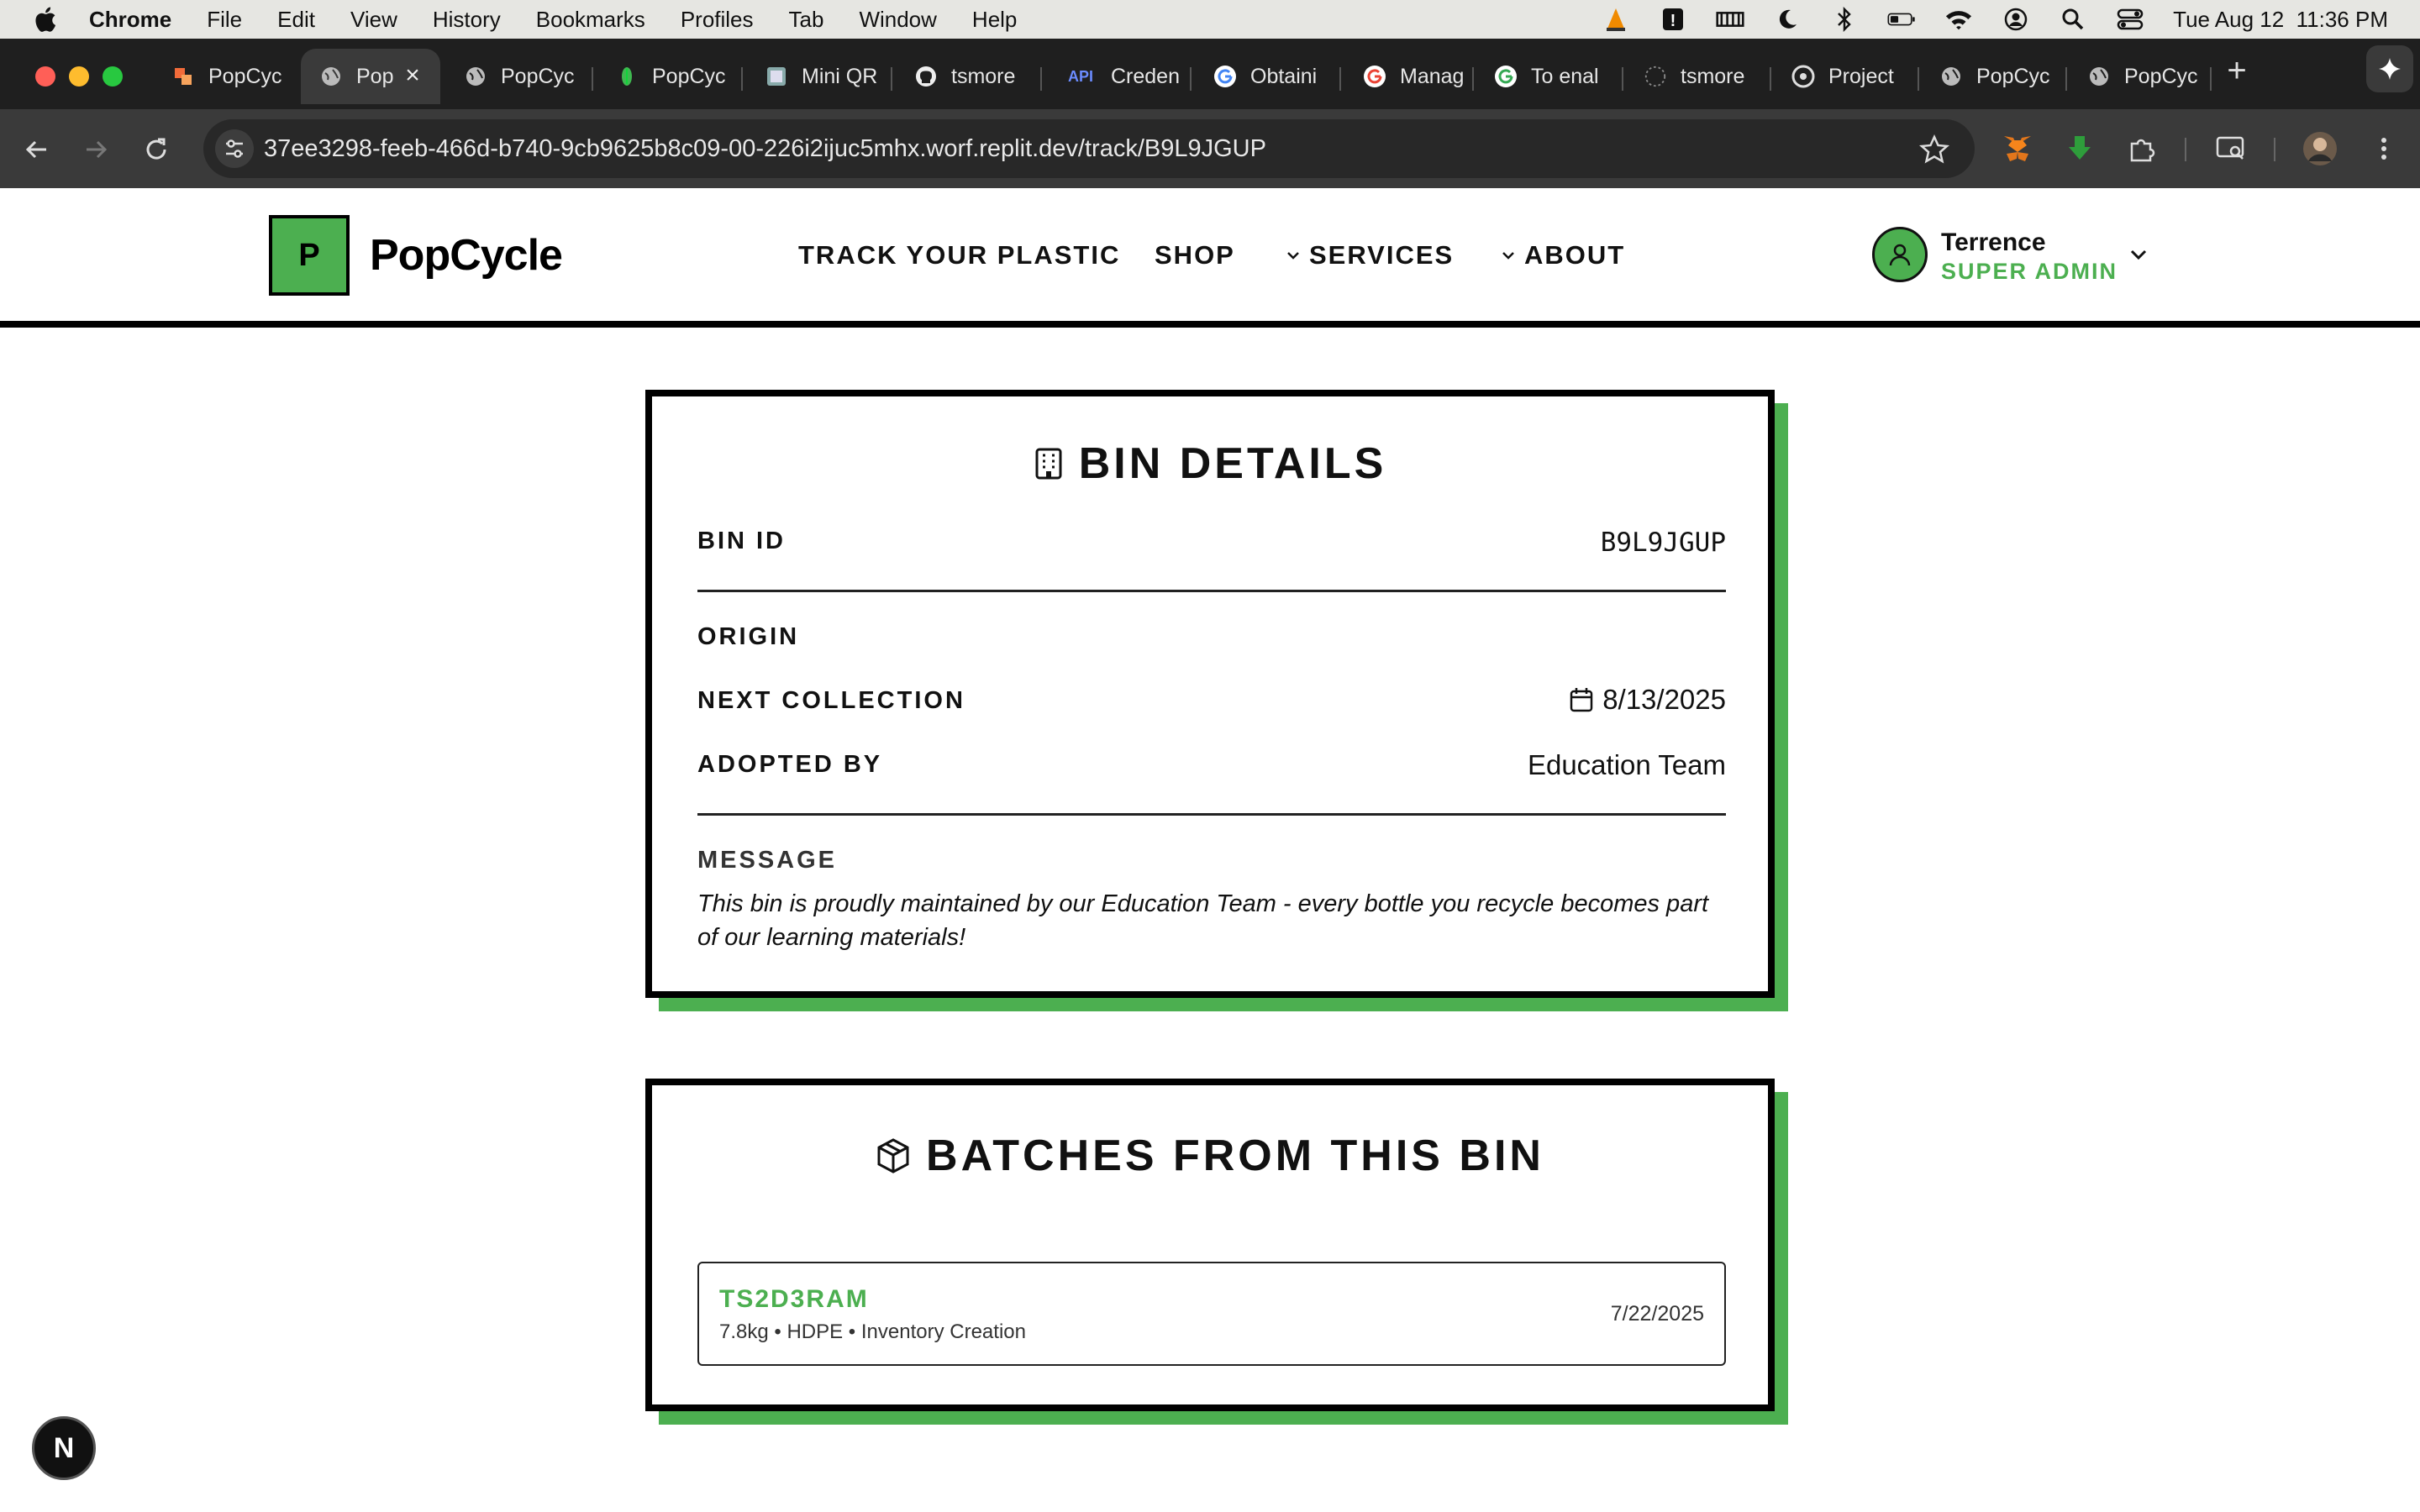 The image size is (2420, 1512). Describe the element at coordinates (749, 636) in the screenshot. I see `origin-label: ORIGIN` at that location.